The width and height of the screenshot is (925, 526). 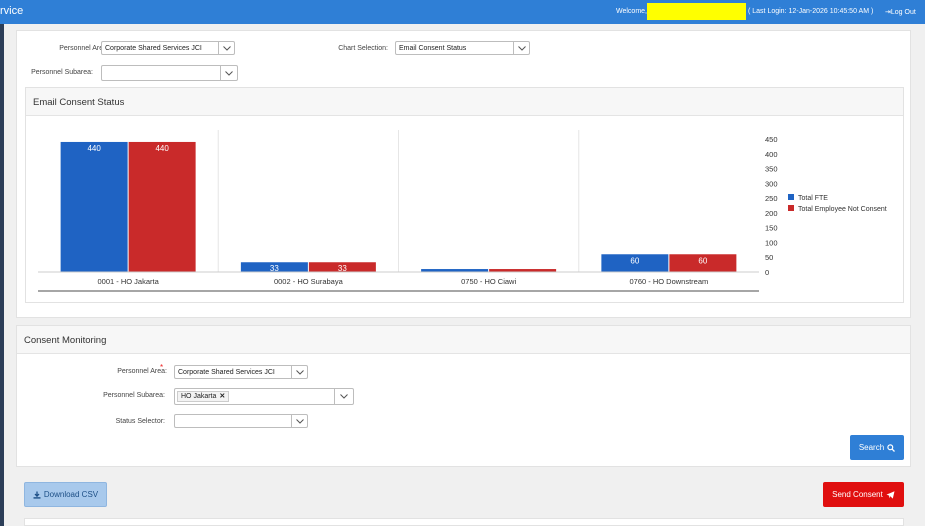 I want to click on monitoring-area-select: Corporate Shared Services JCI, so click(x=241, y=372).